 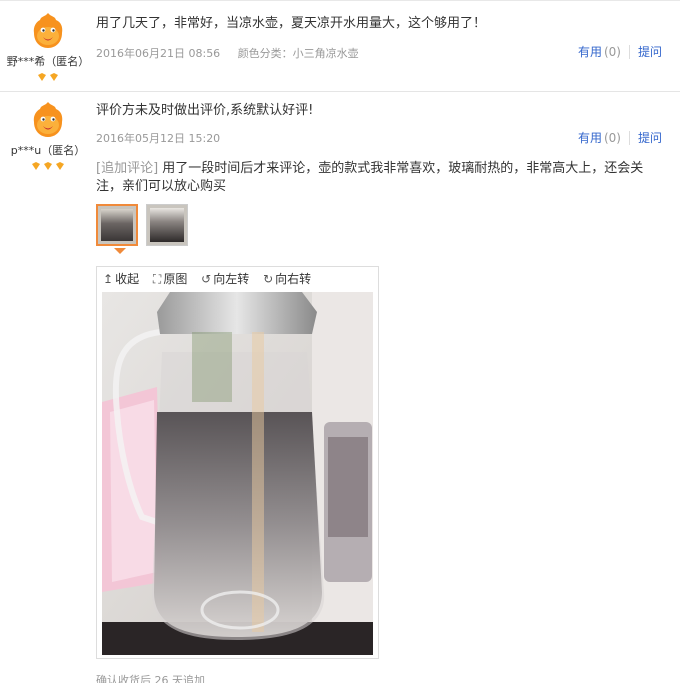 I want to click on review-text: 评价方未及时做出评价,系统默认好评!, so click(x=205, y=110).